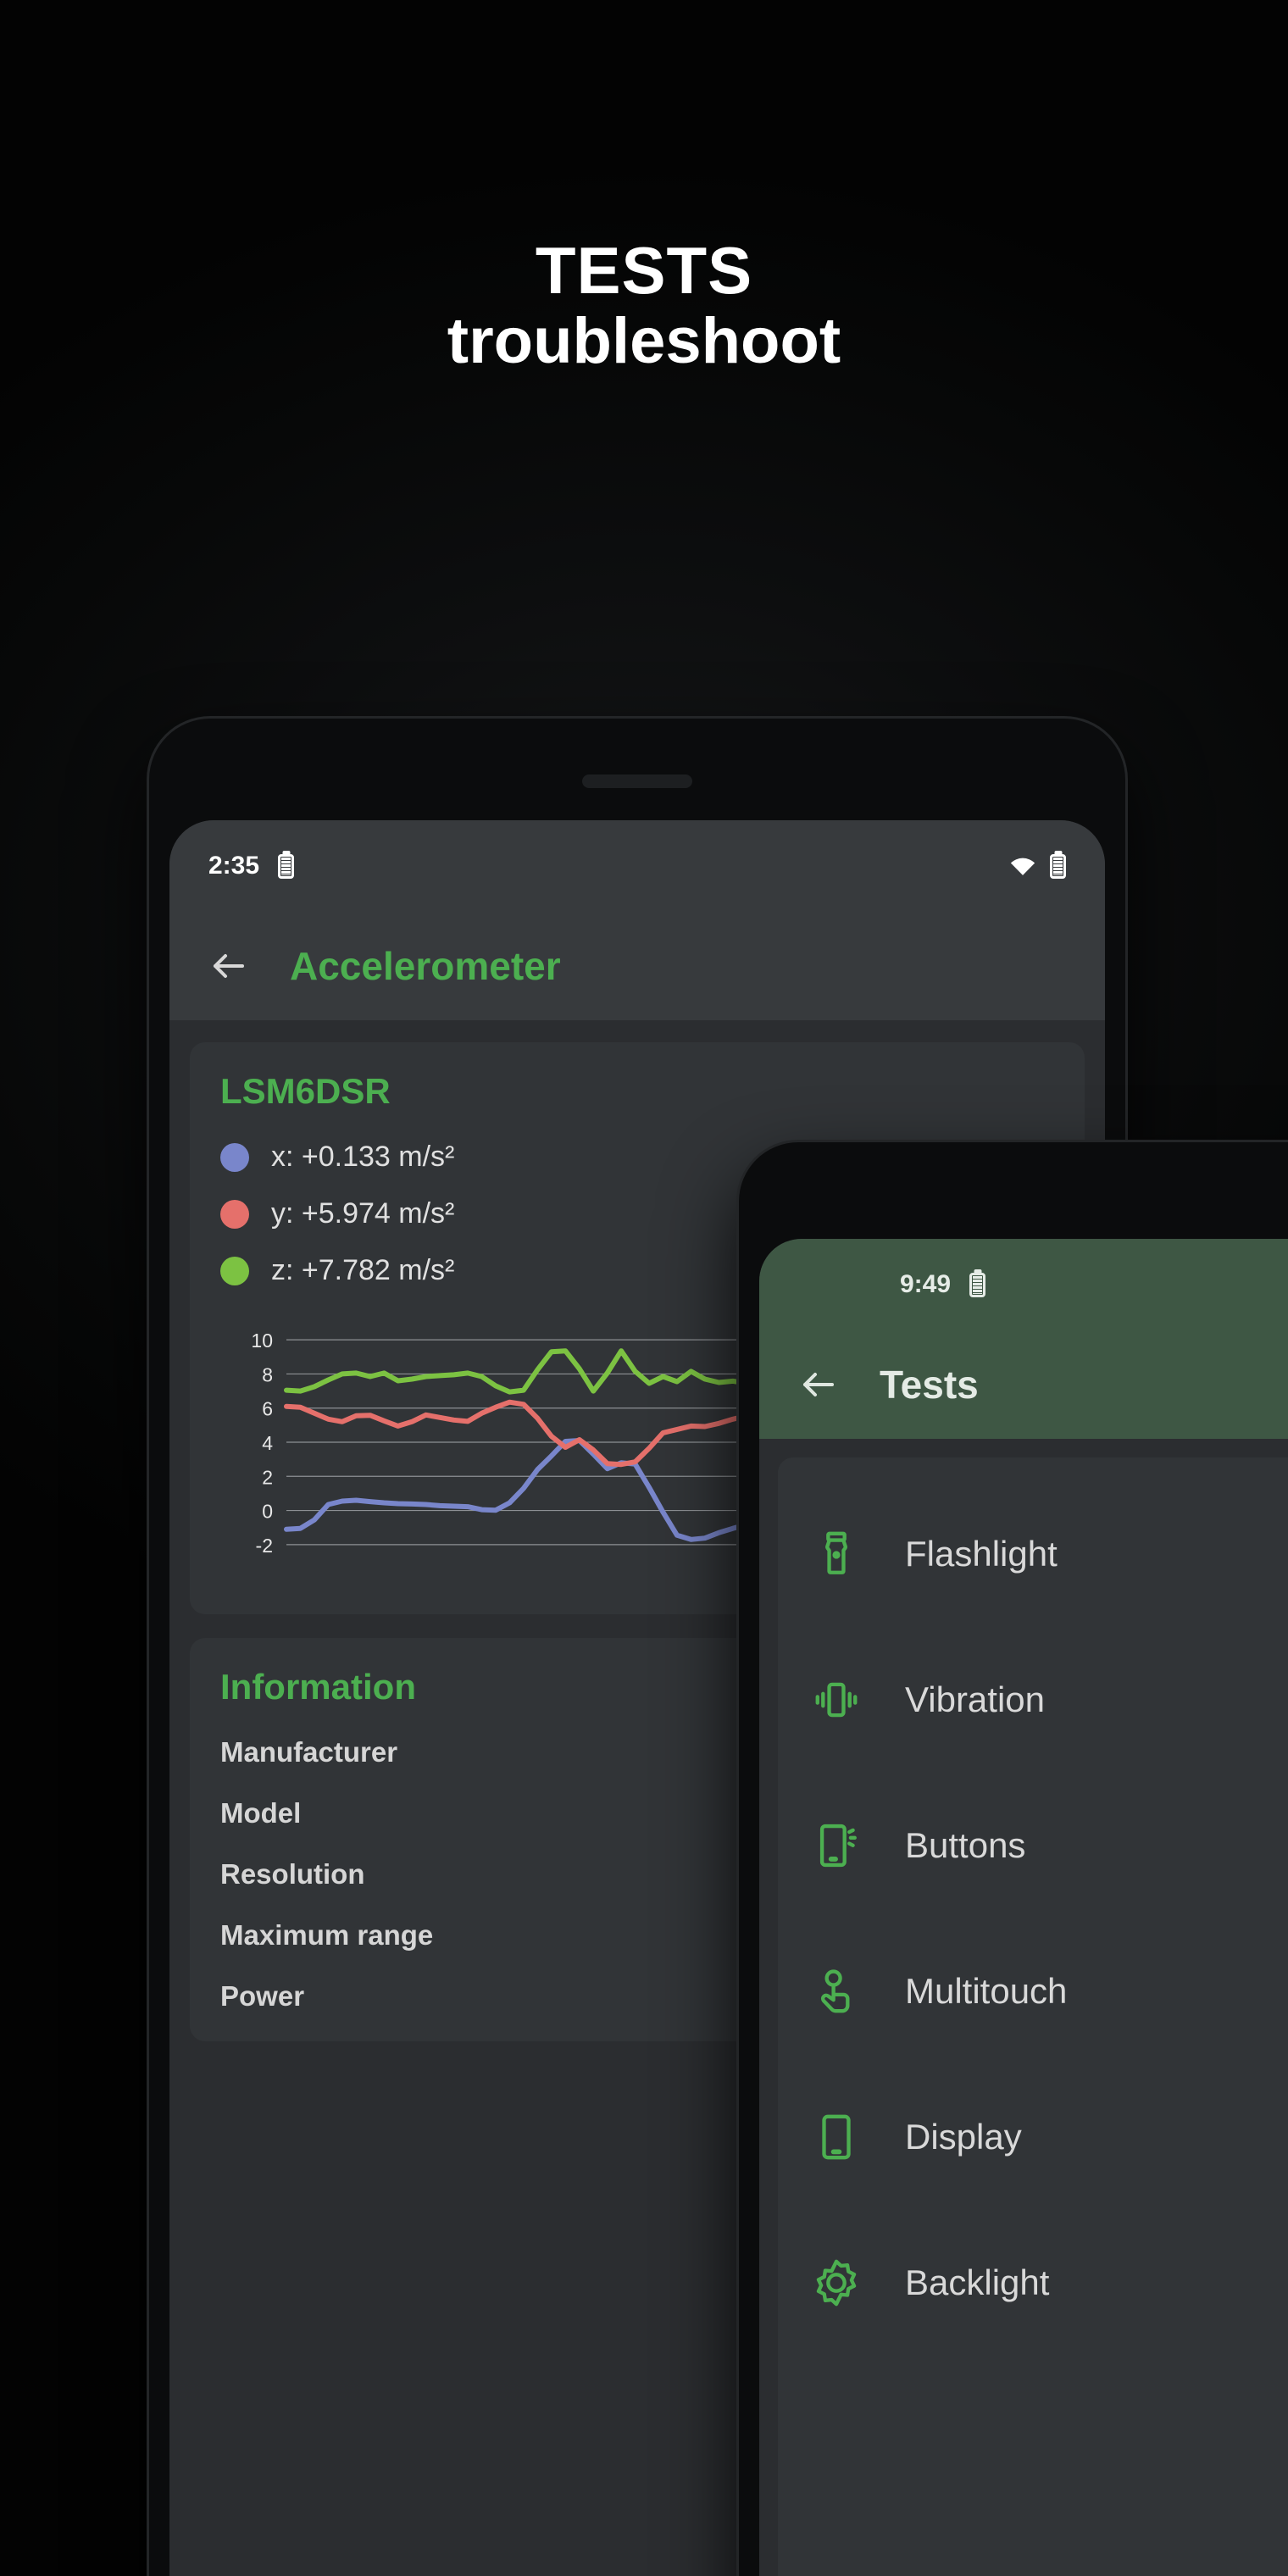 The height and width of the screenshot is (2576, 1288). Describe the element at coordinates (836, 1554) in the screenshot. I see `flashlight-icon` at that location.